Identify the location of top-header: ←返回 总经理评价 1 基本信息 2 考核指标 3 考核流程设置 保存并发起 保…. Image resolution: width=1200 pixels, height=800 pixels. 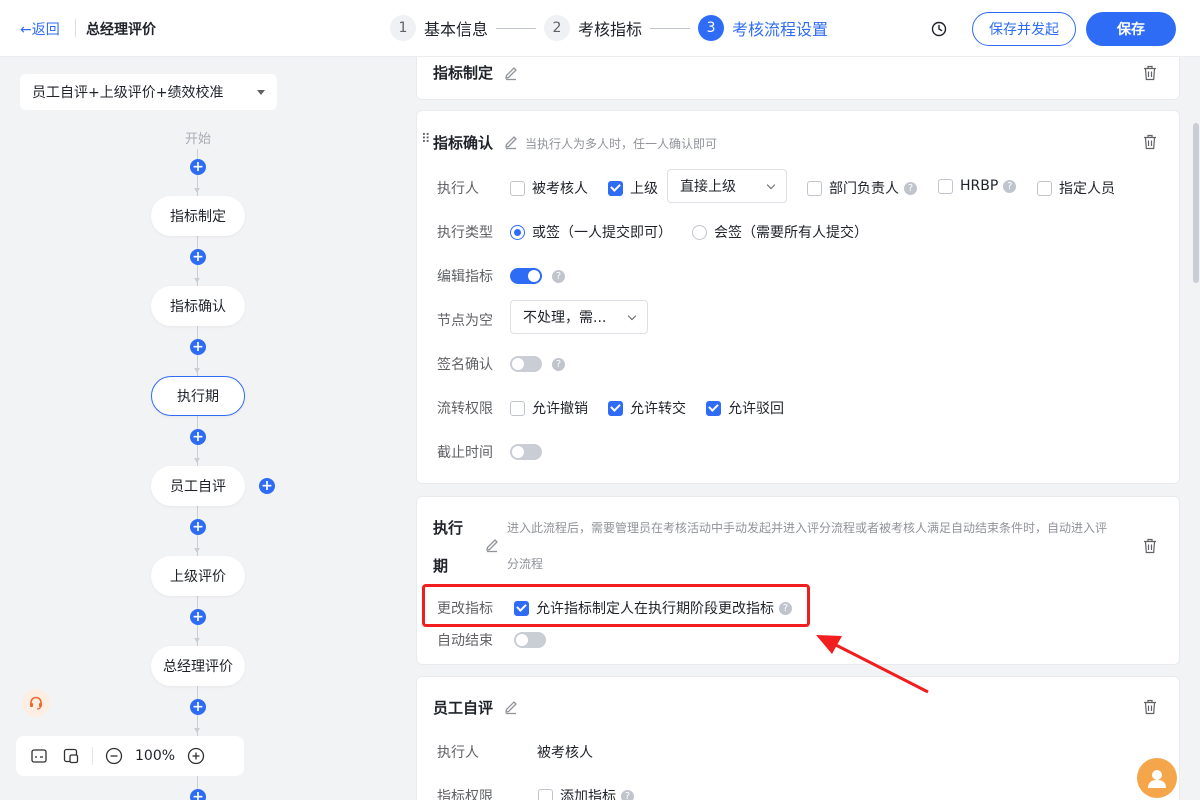
(600, 28).